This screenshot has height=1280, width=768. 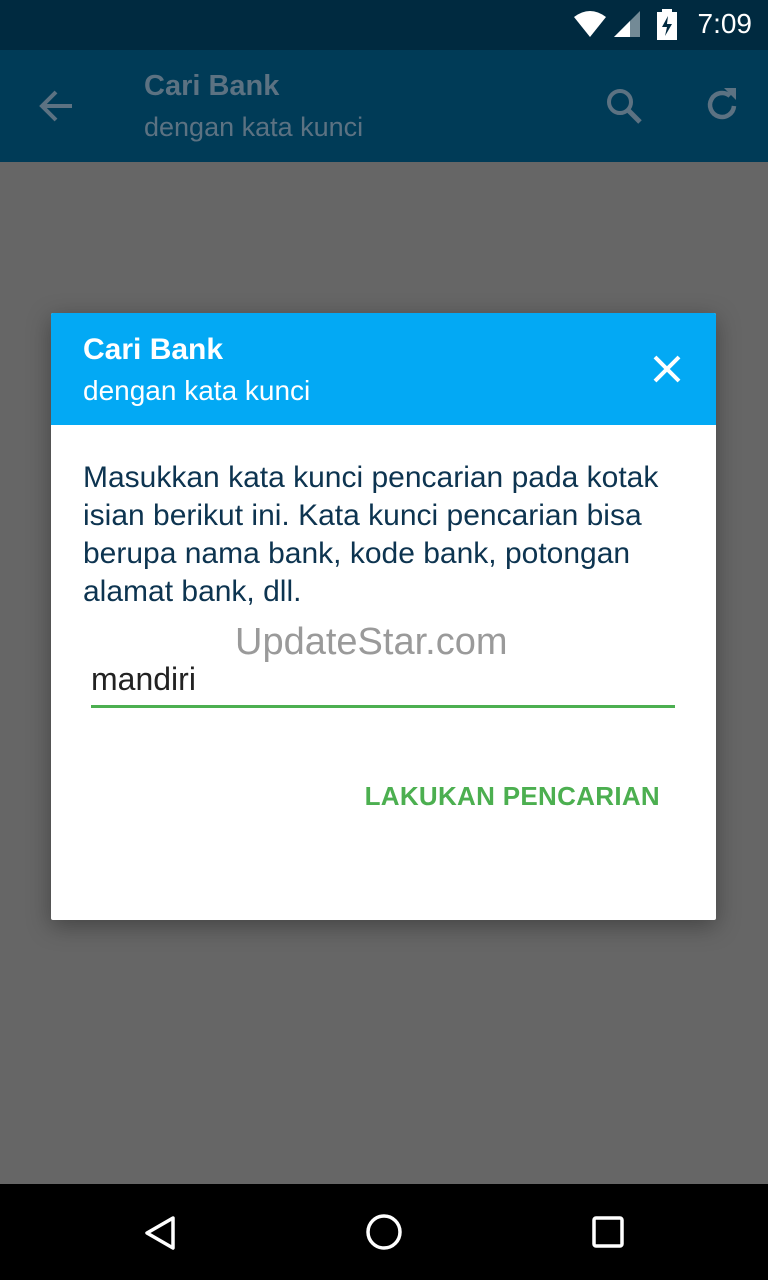 What do you see at coordinates (197, 390) in the screenshot?
I see `dialog-subtitle: dengan kata kunci` at bounding box center [197, 390].